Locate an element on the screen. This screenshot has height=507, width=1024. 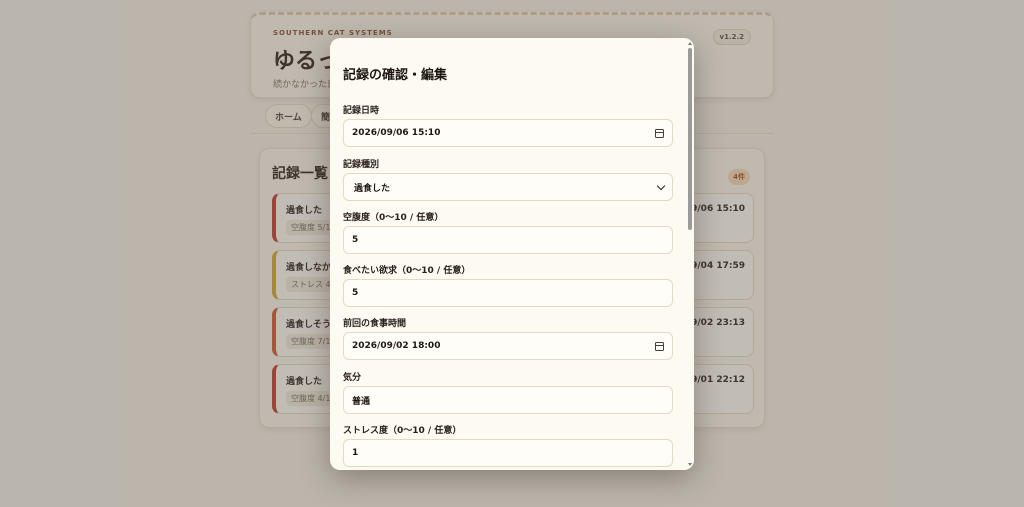
type-value: 過食した is located at coordinates (372, 188).